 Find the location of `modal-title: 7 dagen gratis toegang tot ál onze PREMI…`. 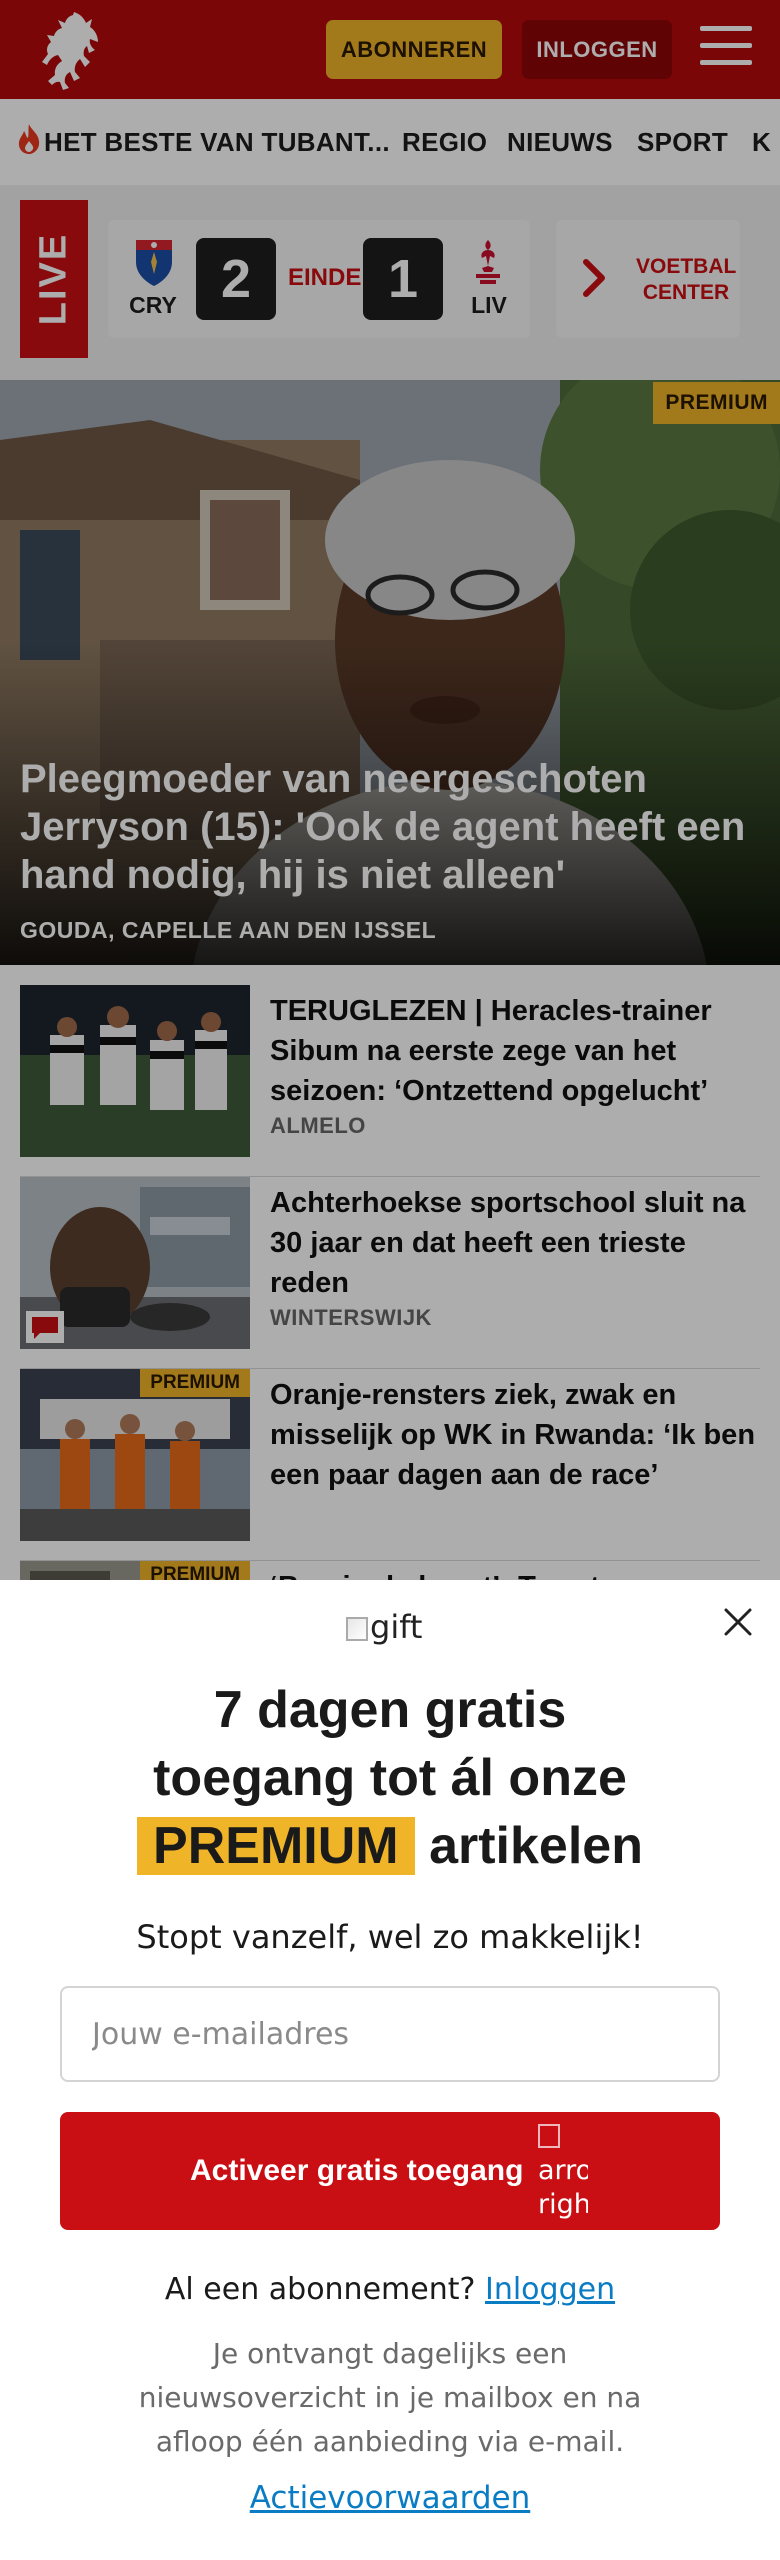

modal-title: 7 dagen gratis toegang tot ál onze PREMI… is located at coordinates (390, 1778).